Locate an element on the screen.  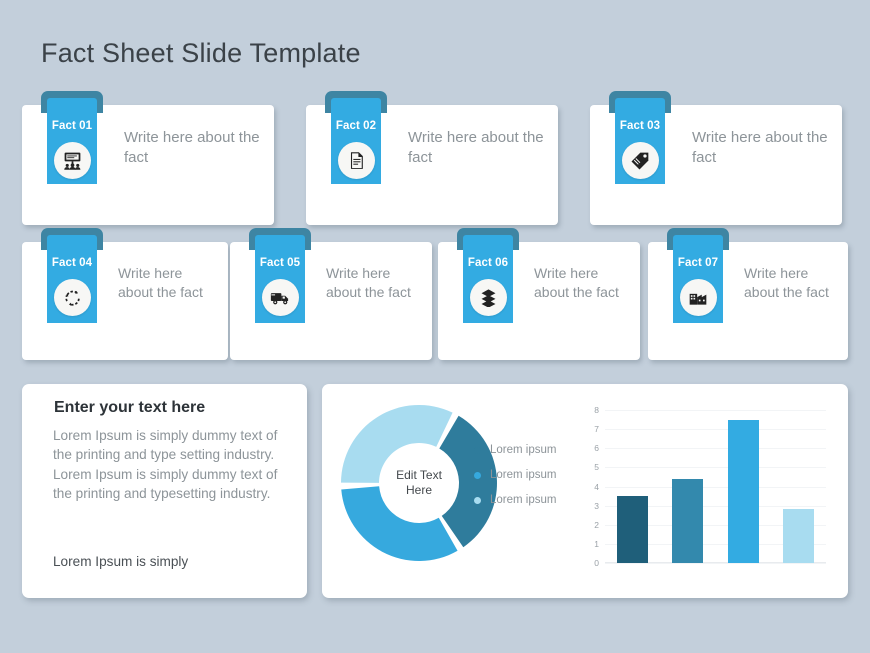
ribbon-body: Fact 01 is located at coordinates (72, 141).